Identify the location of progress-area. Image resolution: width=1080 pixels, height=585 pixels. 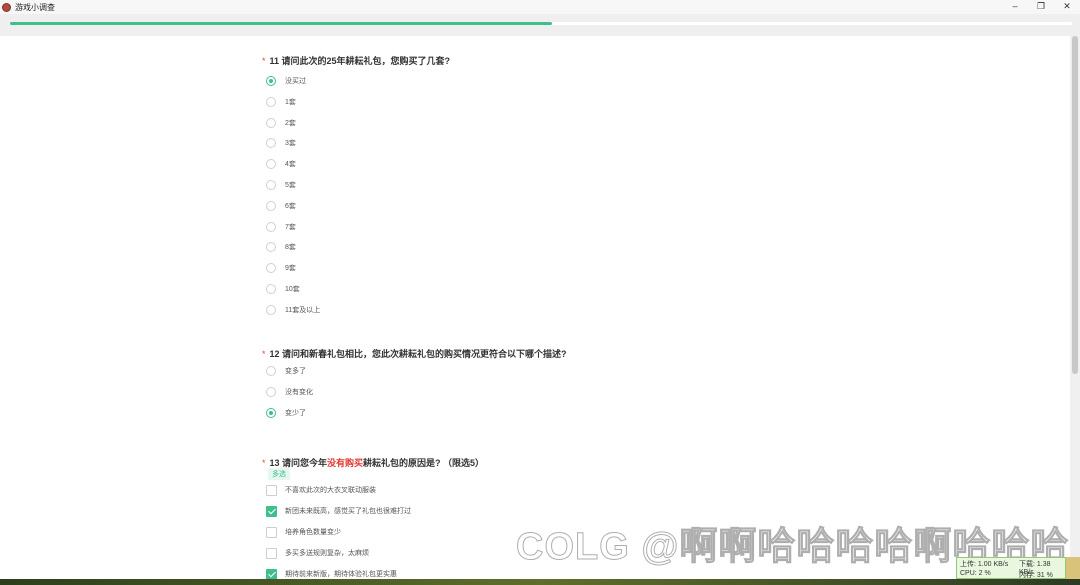
(540, 25).